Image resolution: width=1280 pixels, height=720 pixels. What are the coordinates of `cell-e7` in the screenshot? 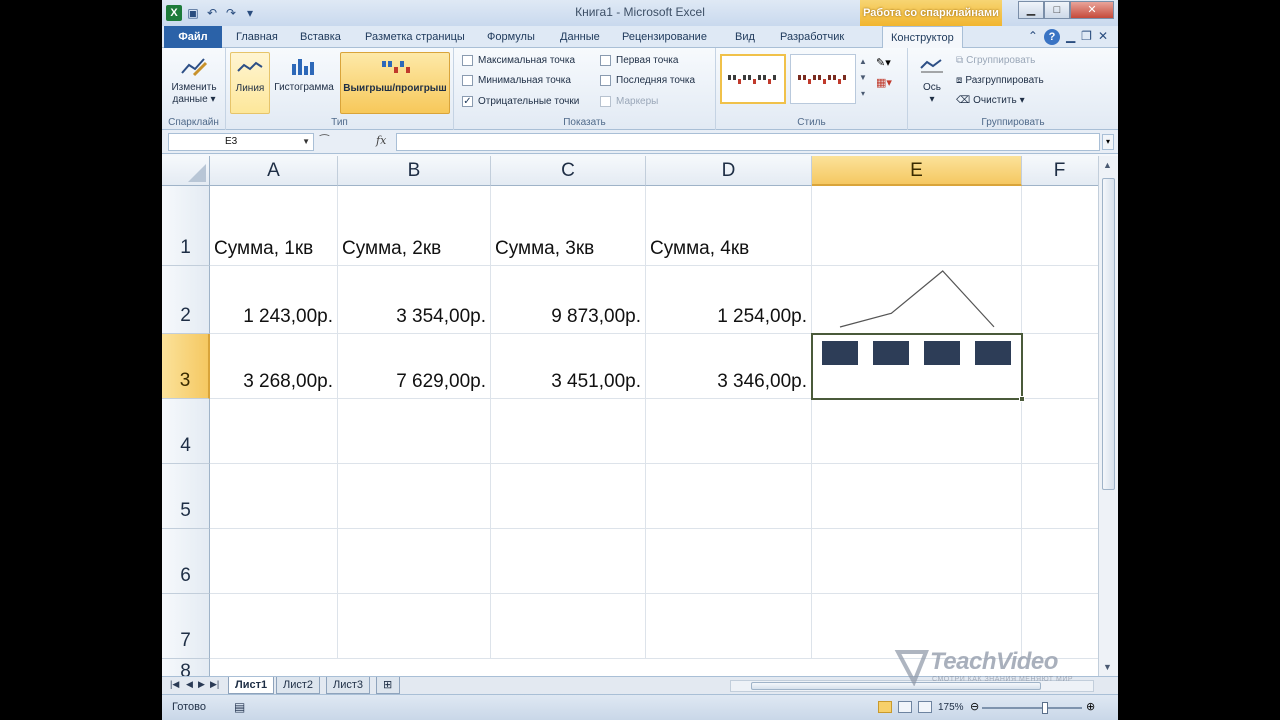 It's located at (917, 626).